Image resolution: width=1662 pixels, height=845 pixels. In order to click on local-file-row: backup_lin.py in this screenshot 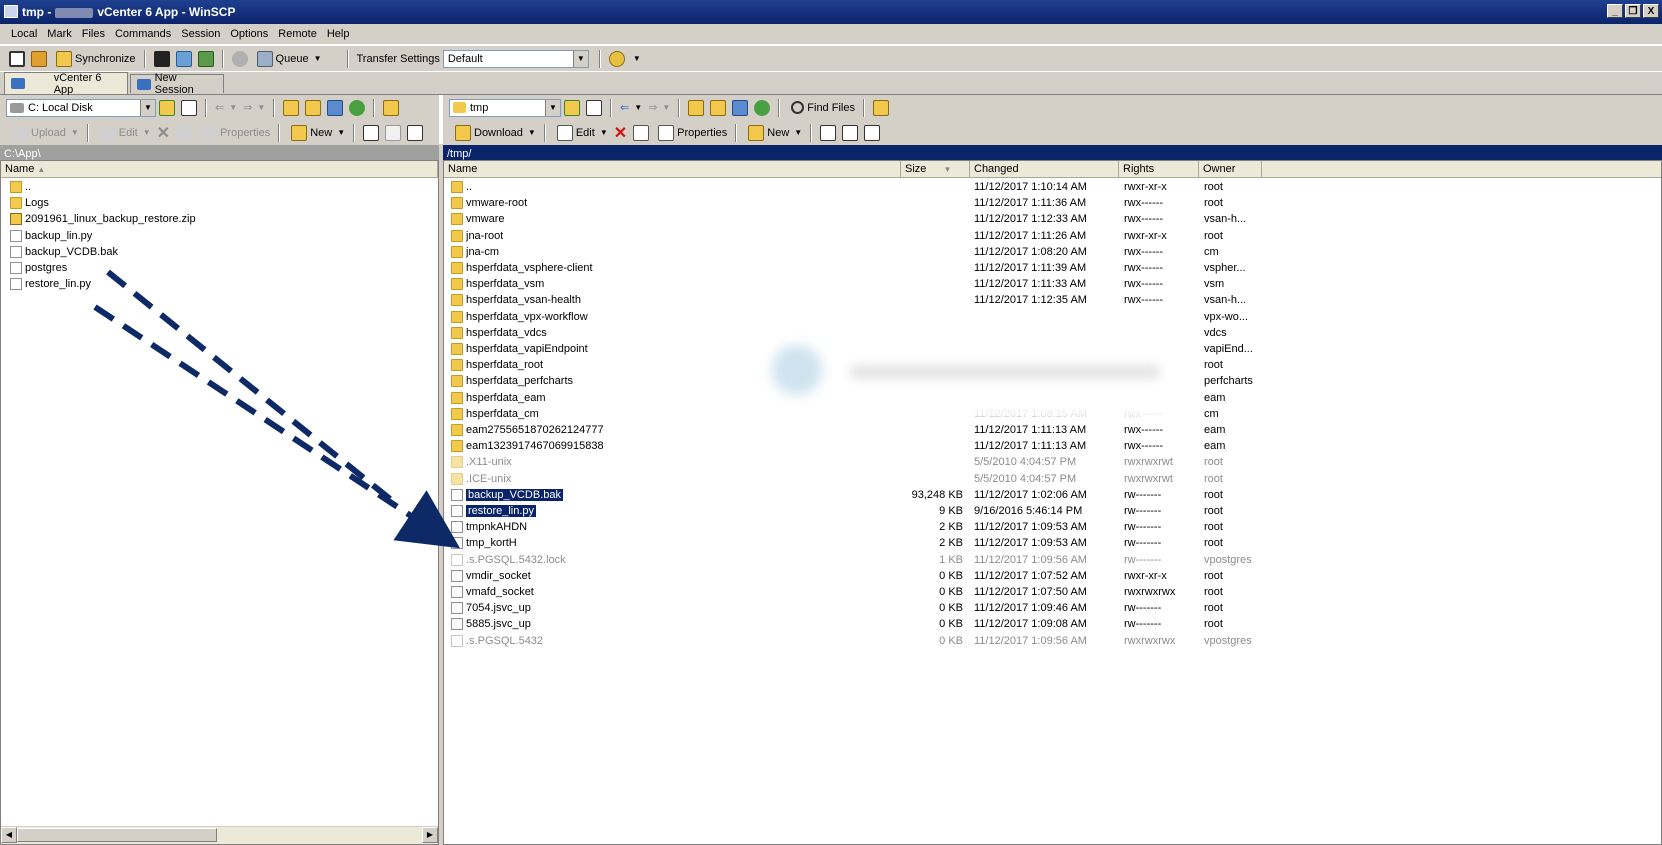, I will do `click(219, 236)`.